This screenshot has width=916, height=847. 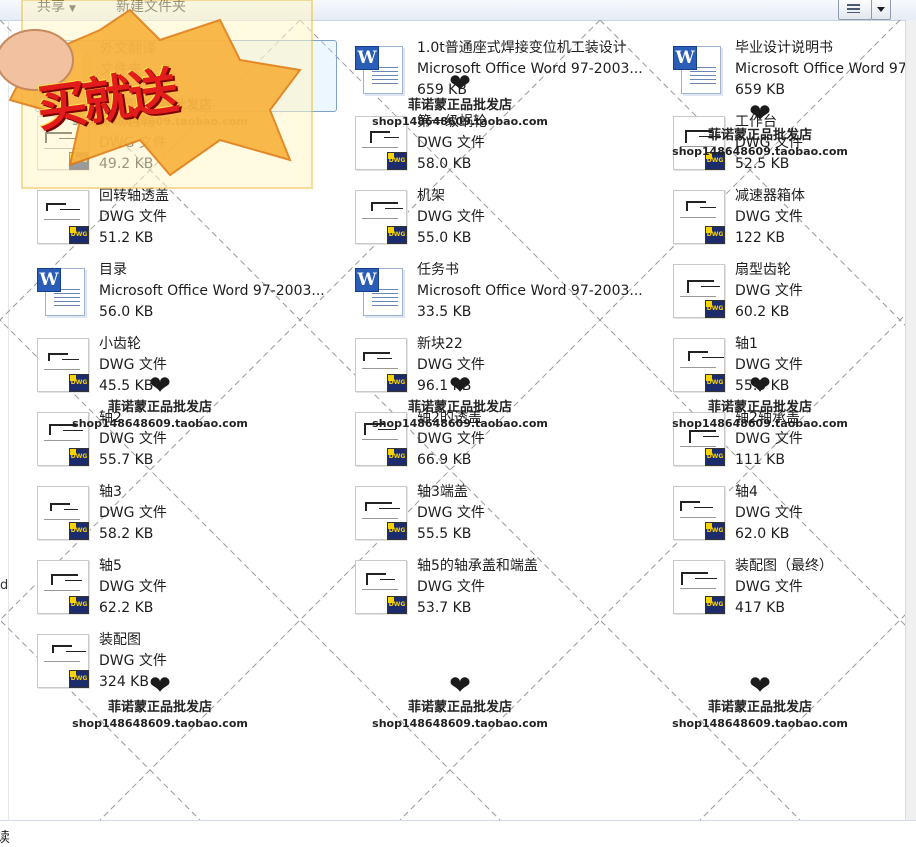 I want to click on file-name: 轴3, so click(x=110, y=492).